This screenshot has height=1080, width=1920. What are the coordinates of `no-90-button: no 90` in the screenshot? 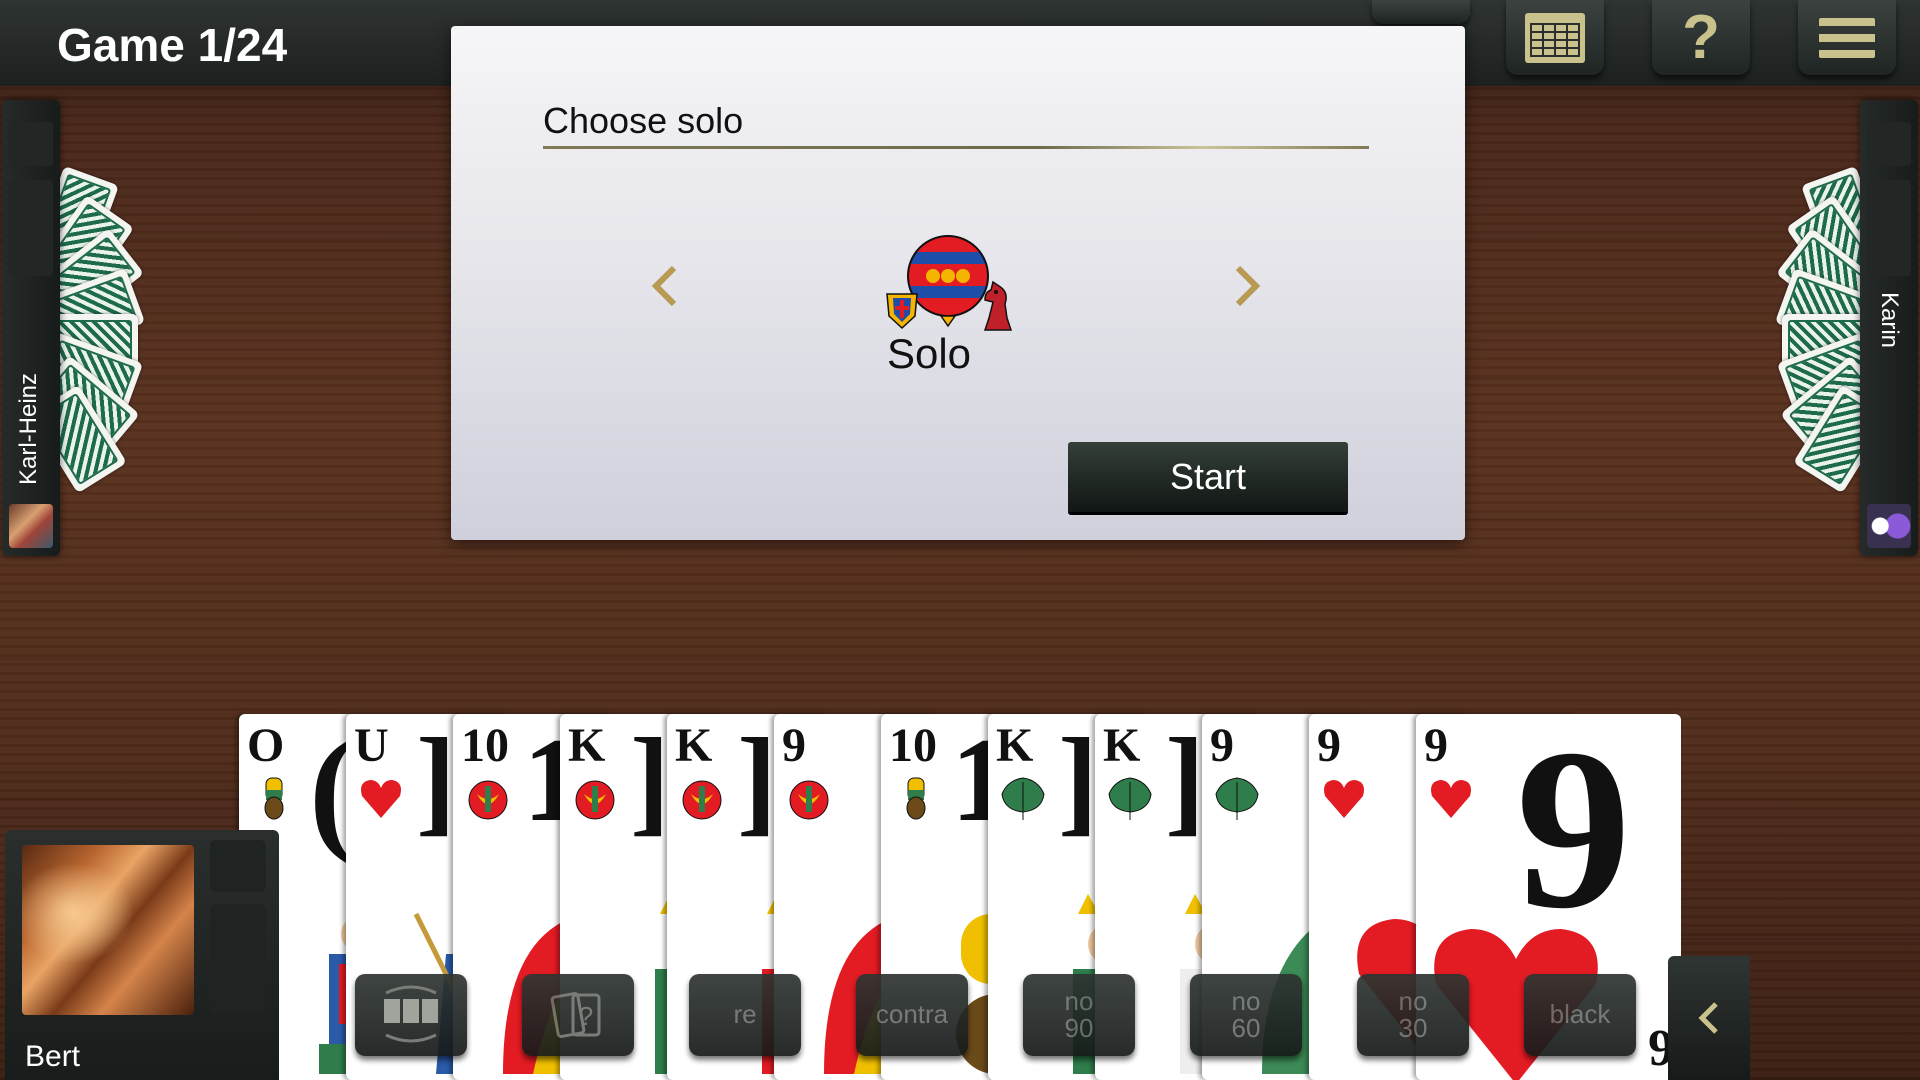 It's located at (1079, 1015).